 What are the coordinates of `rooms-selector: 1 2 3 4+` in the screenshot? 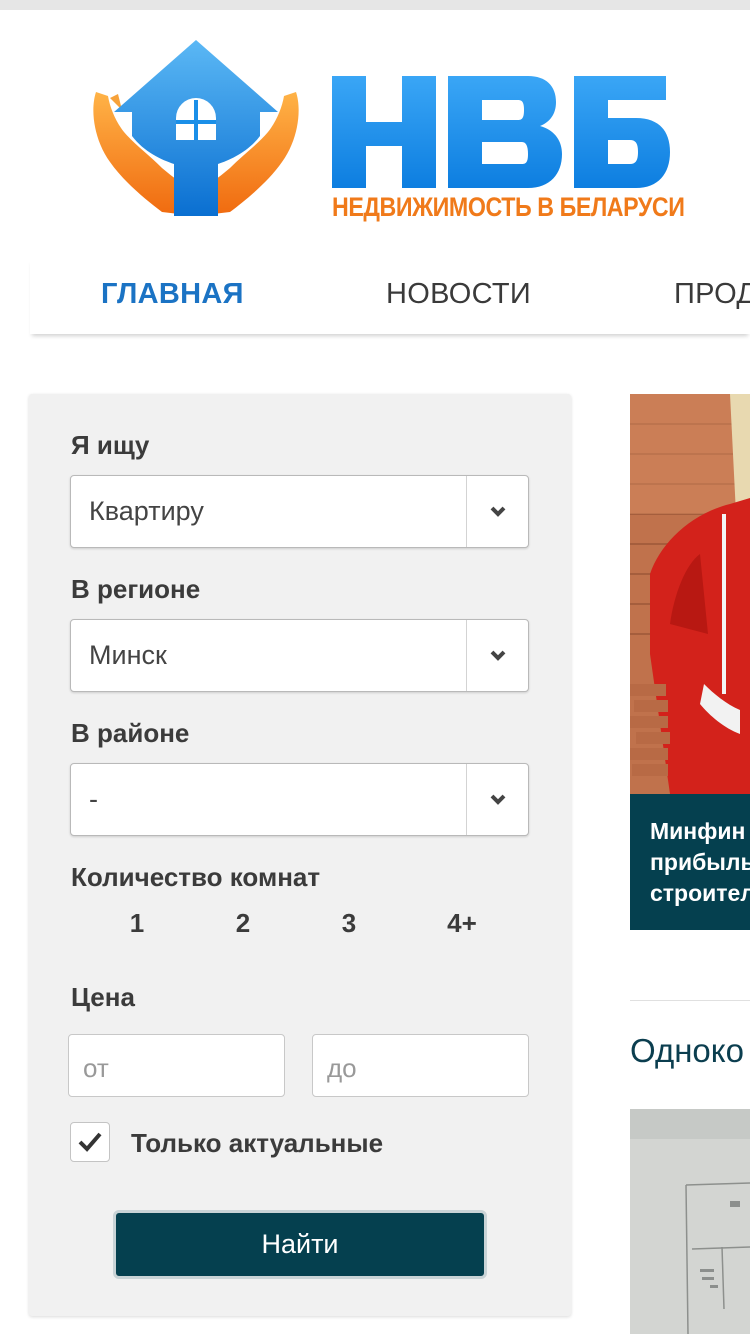 It's located at (301, 928).